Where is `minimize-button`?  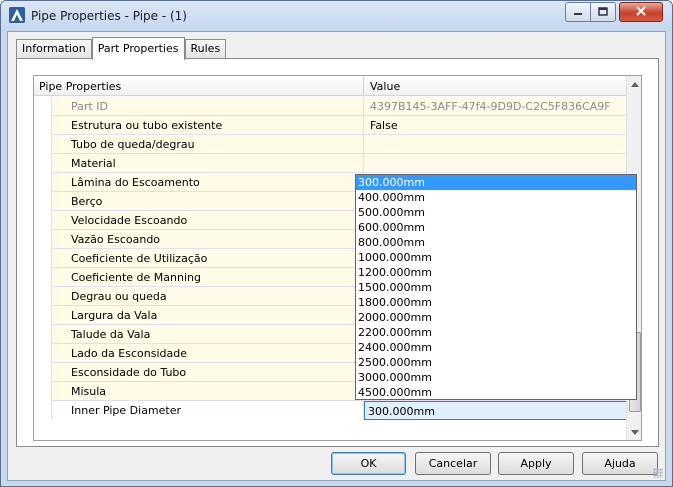 minimize-button is located at coordinates (578, 12).